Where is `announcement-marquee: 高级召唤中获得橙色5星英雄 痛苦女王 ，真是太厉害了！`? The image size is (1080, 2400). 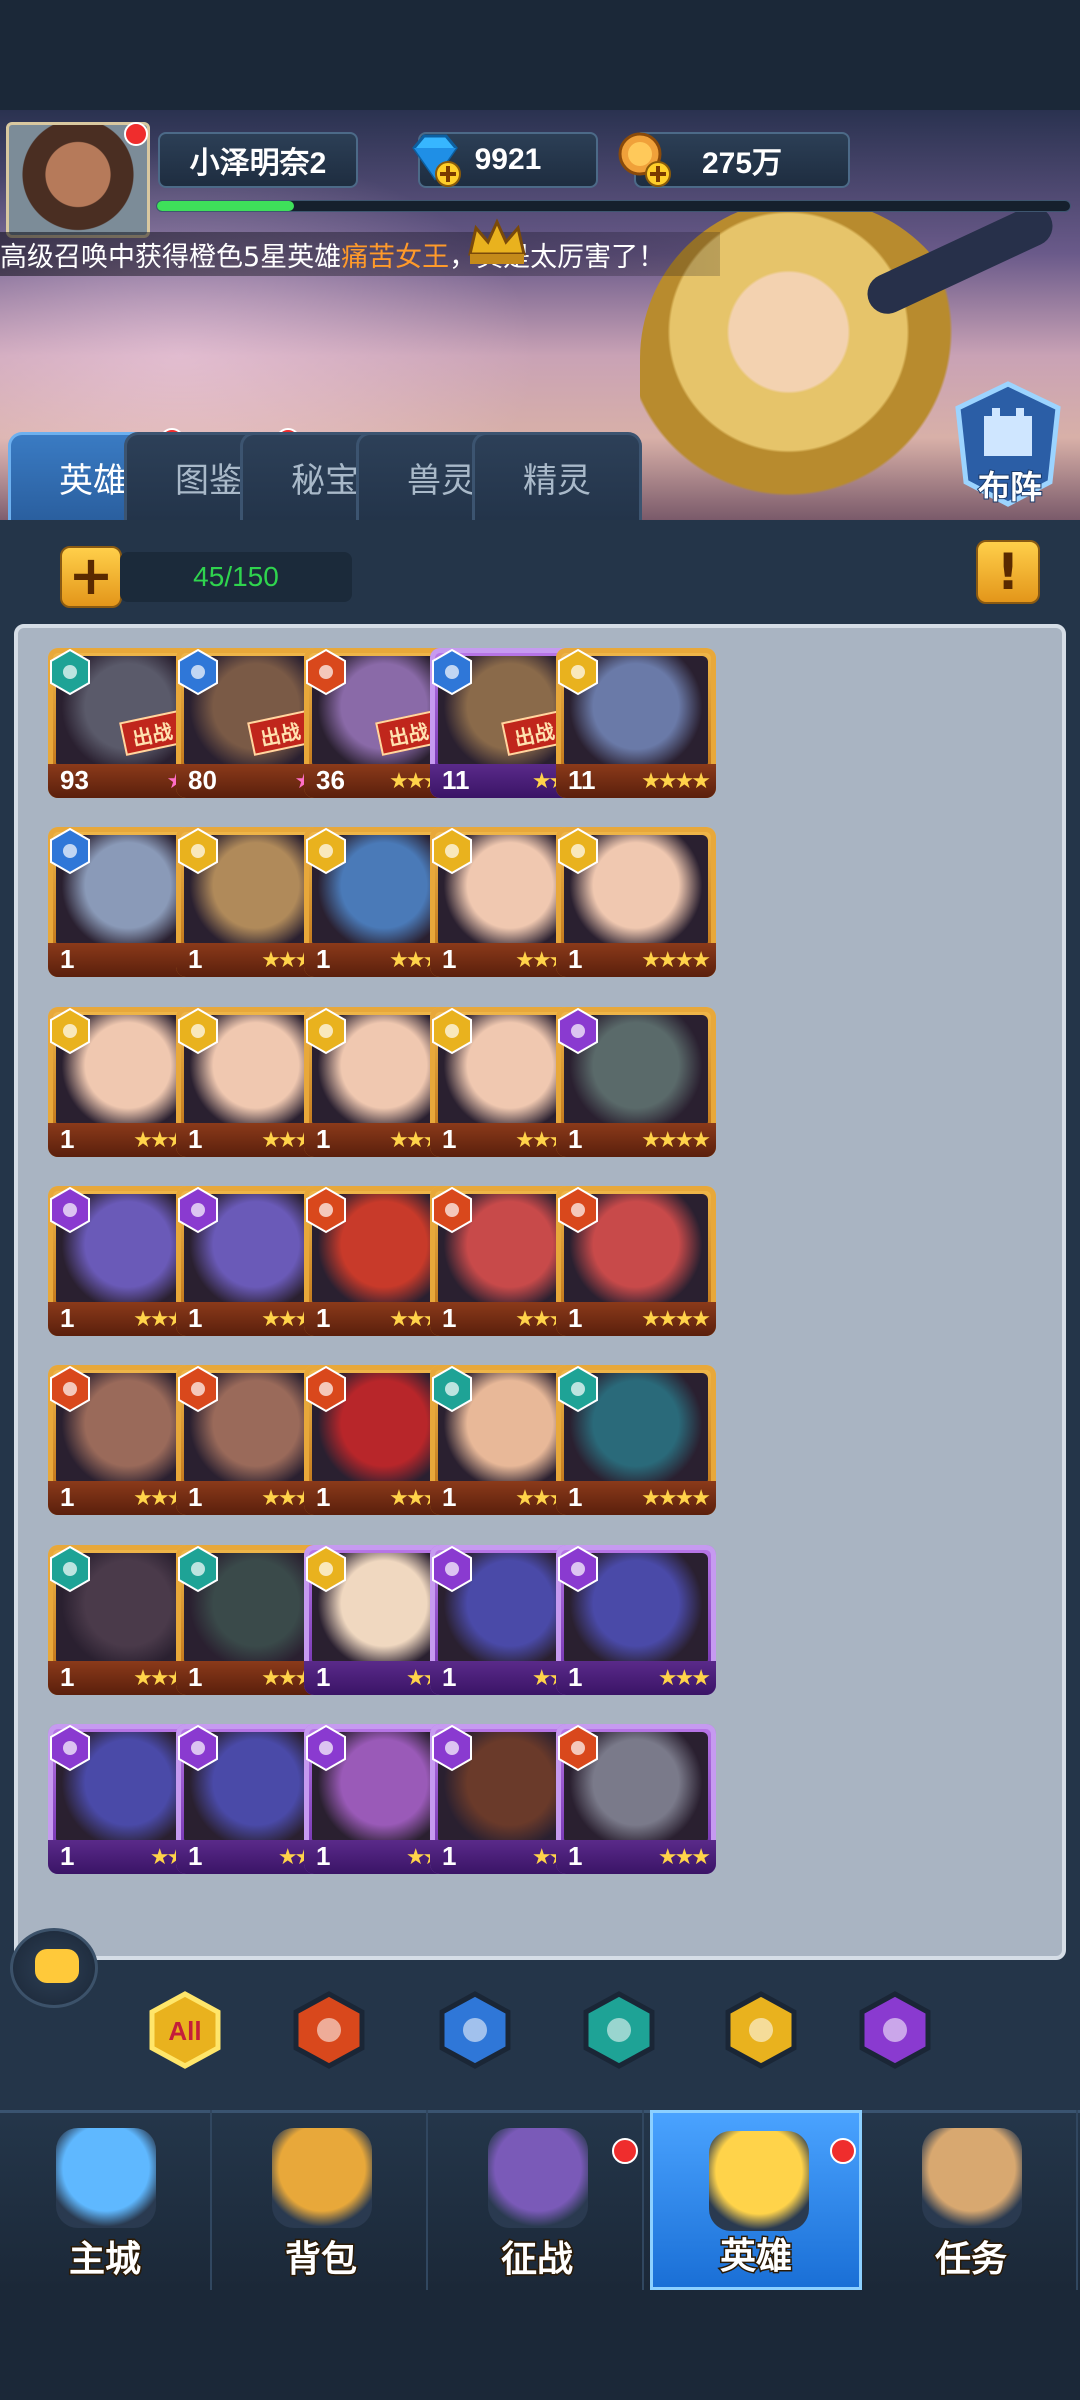 announcement-marquee: 高级召唤中获得橙色5星英雄 痛苦女王 ，真是太厉害了！ is located at coordinates (360, 254).